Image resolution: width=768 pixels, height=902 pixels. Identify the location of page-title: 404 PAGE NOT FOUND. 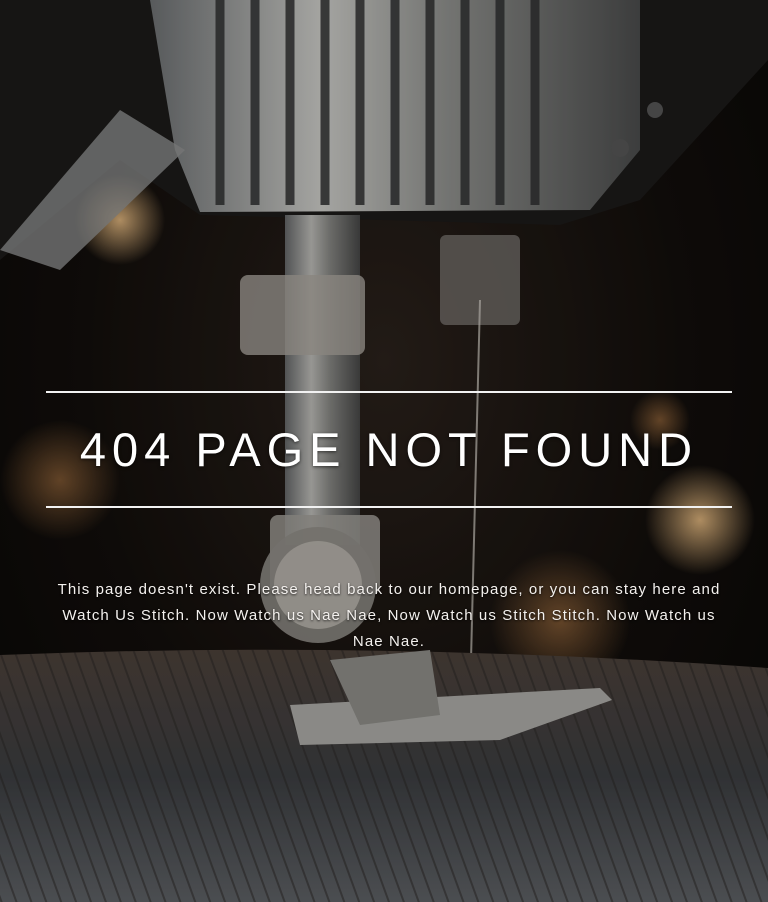
(389, 449).